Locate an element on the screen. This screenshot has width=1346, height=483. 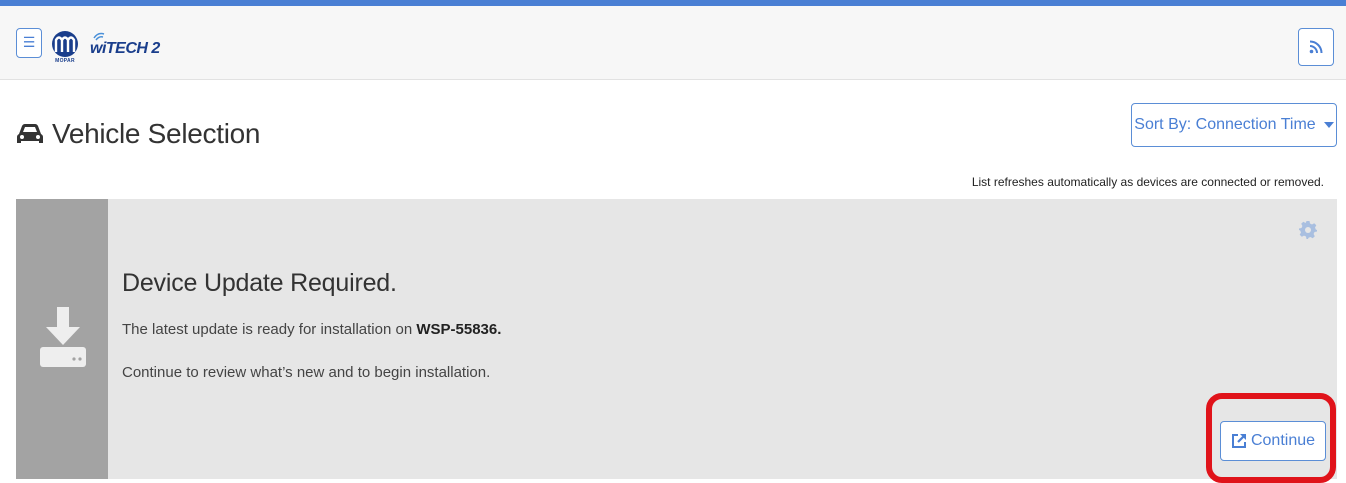
witech-logo-text: wiTECH 2 is located at coordinates (125, 48).